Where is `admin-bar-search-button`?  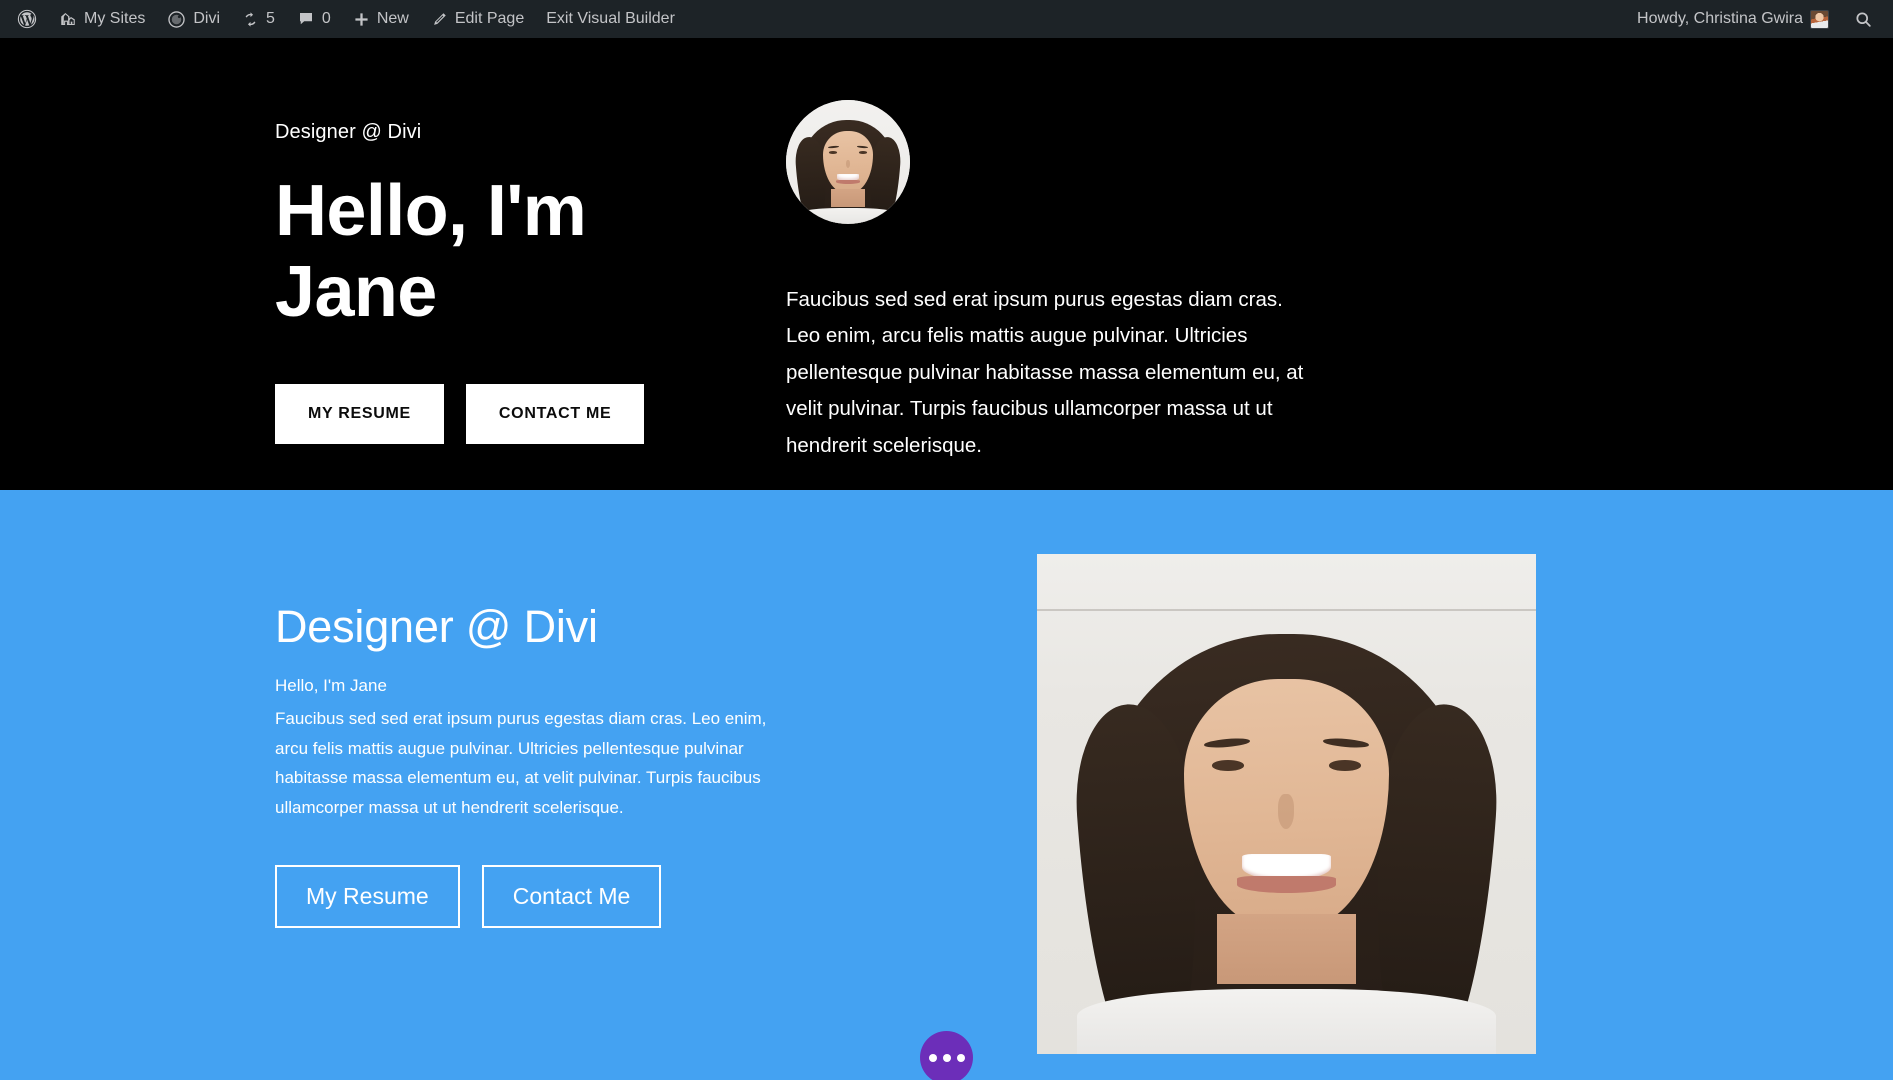
admin-bar-search-button is located at coordinates (1860, 19).